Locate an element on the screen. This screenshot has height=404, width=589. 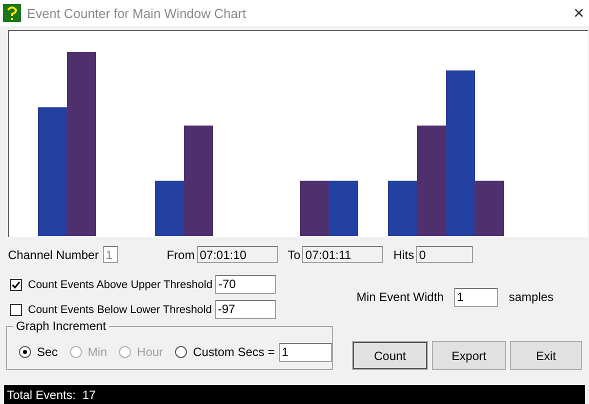
window-title: Event Counter for Main Window Chart is located at coordinates (137, 13).